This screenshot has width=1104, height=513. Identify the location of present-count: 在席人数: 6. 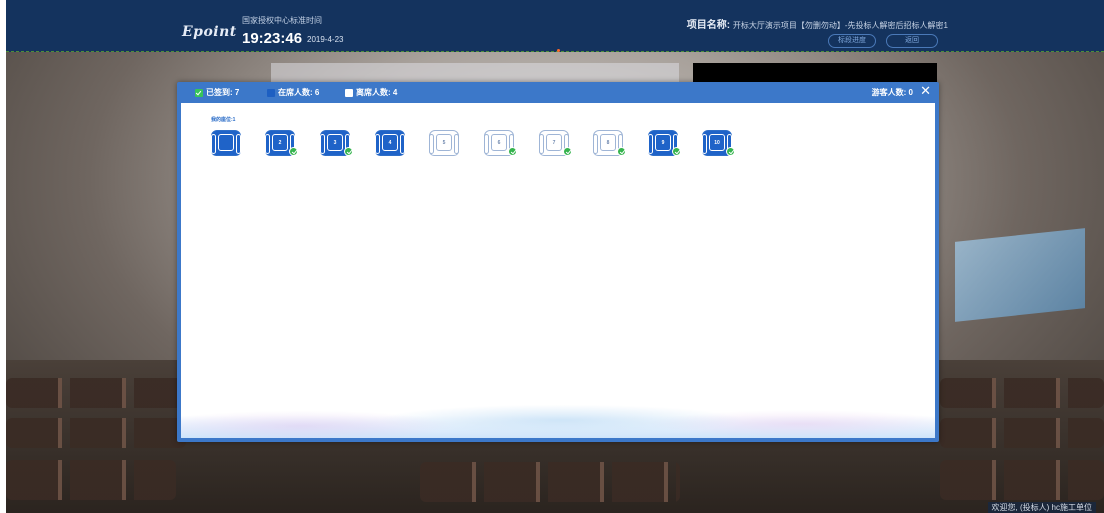
(299, 92).